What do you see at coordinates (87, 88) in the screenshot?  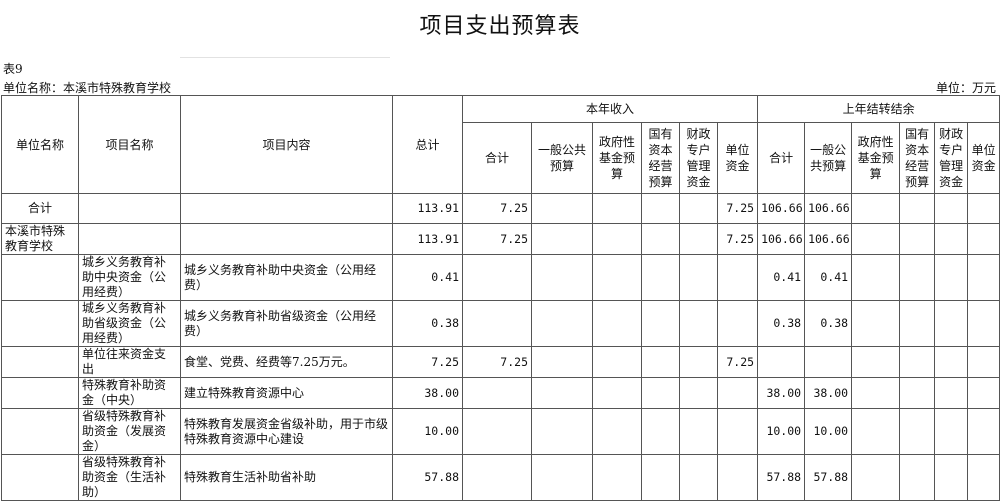 I see `unit-name-label: 单位名称：本溪市特殊教育学校` at bounding box center [87, 88].